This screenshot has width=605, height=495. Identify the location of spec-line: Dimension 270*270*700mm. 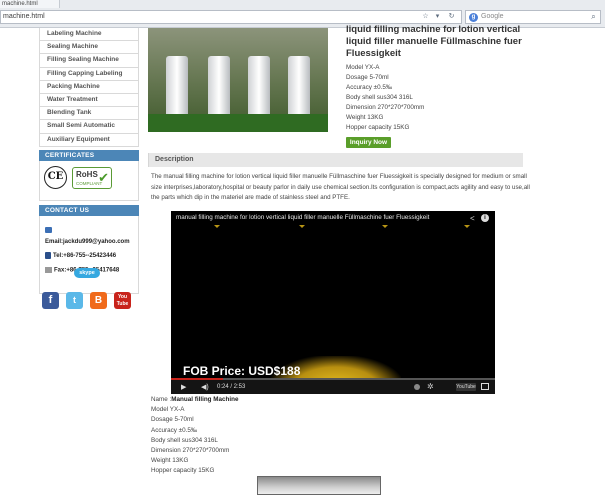
(385, 107).